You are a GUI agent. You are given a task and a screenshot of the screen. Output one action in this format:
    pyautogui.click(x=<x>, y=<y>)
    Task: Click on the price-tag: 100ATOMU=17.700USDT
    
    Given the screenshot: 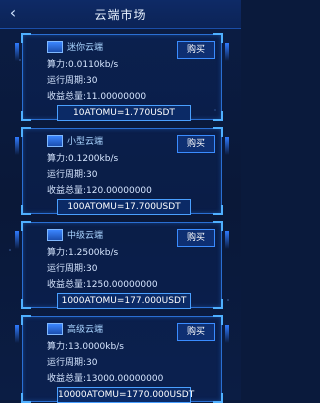 What is the action you would take?
    pyautogui.click(x=124, y=207)
    